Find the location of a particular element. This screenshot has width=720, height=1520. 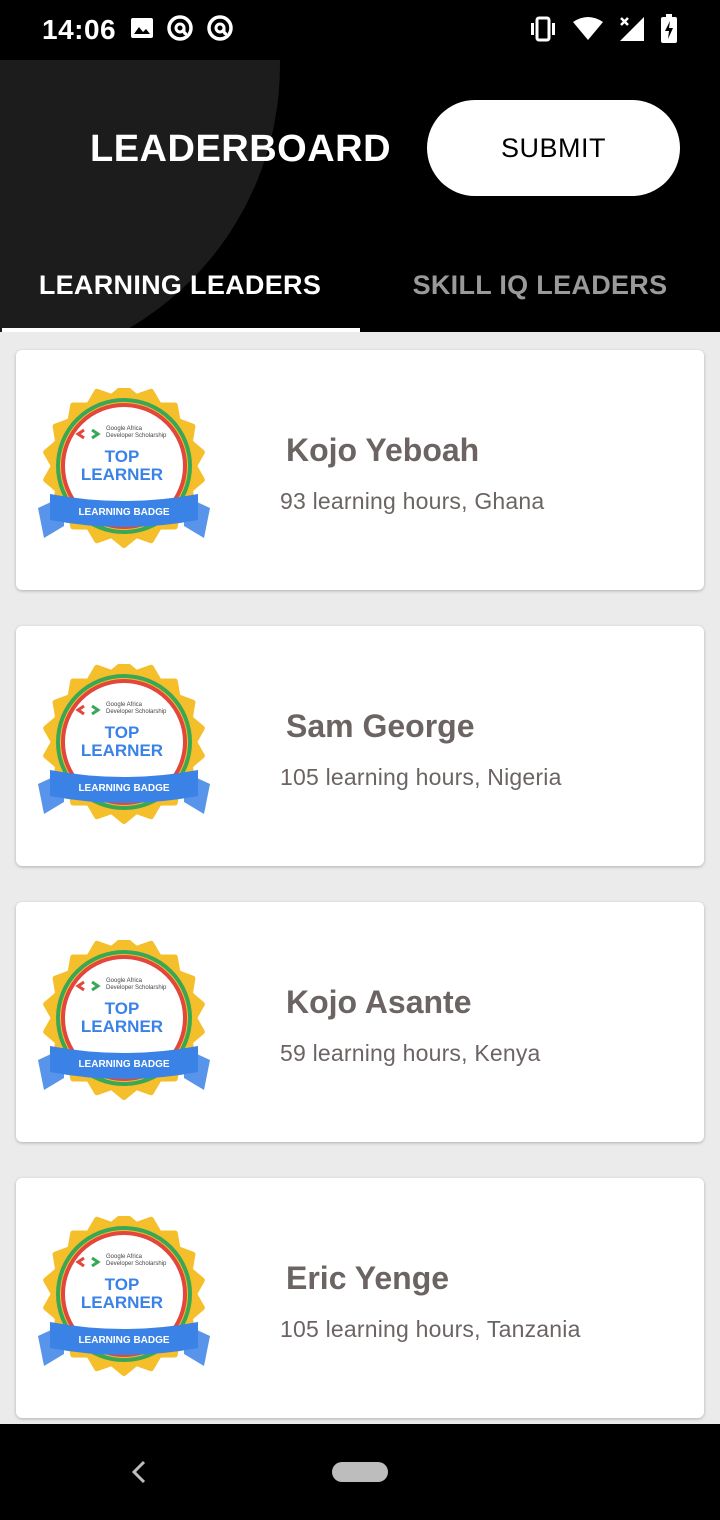

submit-button: SUBMIT is located at coordinates (553, 148).